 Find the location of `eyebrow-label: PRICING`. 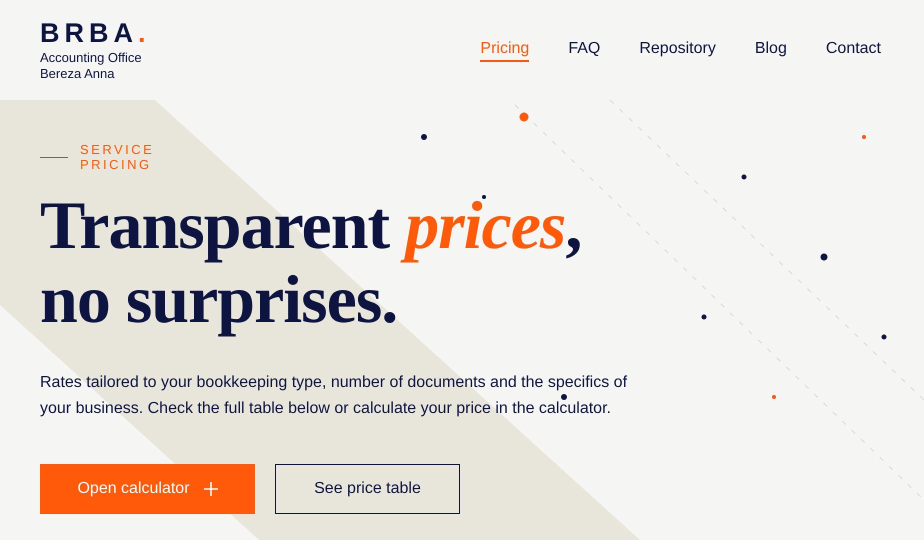

eyebrow-label: PRICING is located at coordinates (116, 164).